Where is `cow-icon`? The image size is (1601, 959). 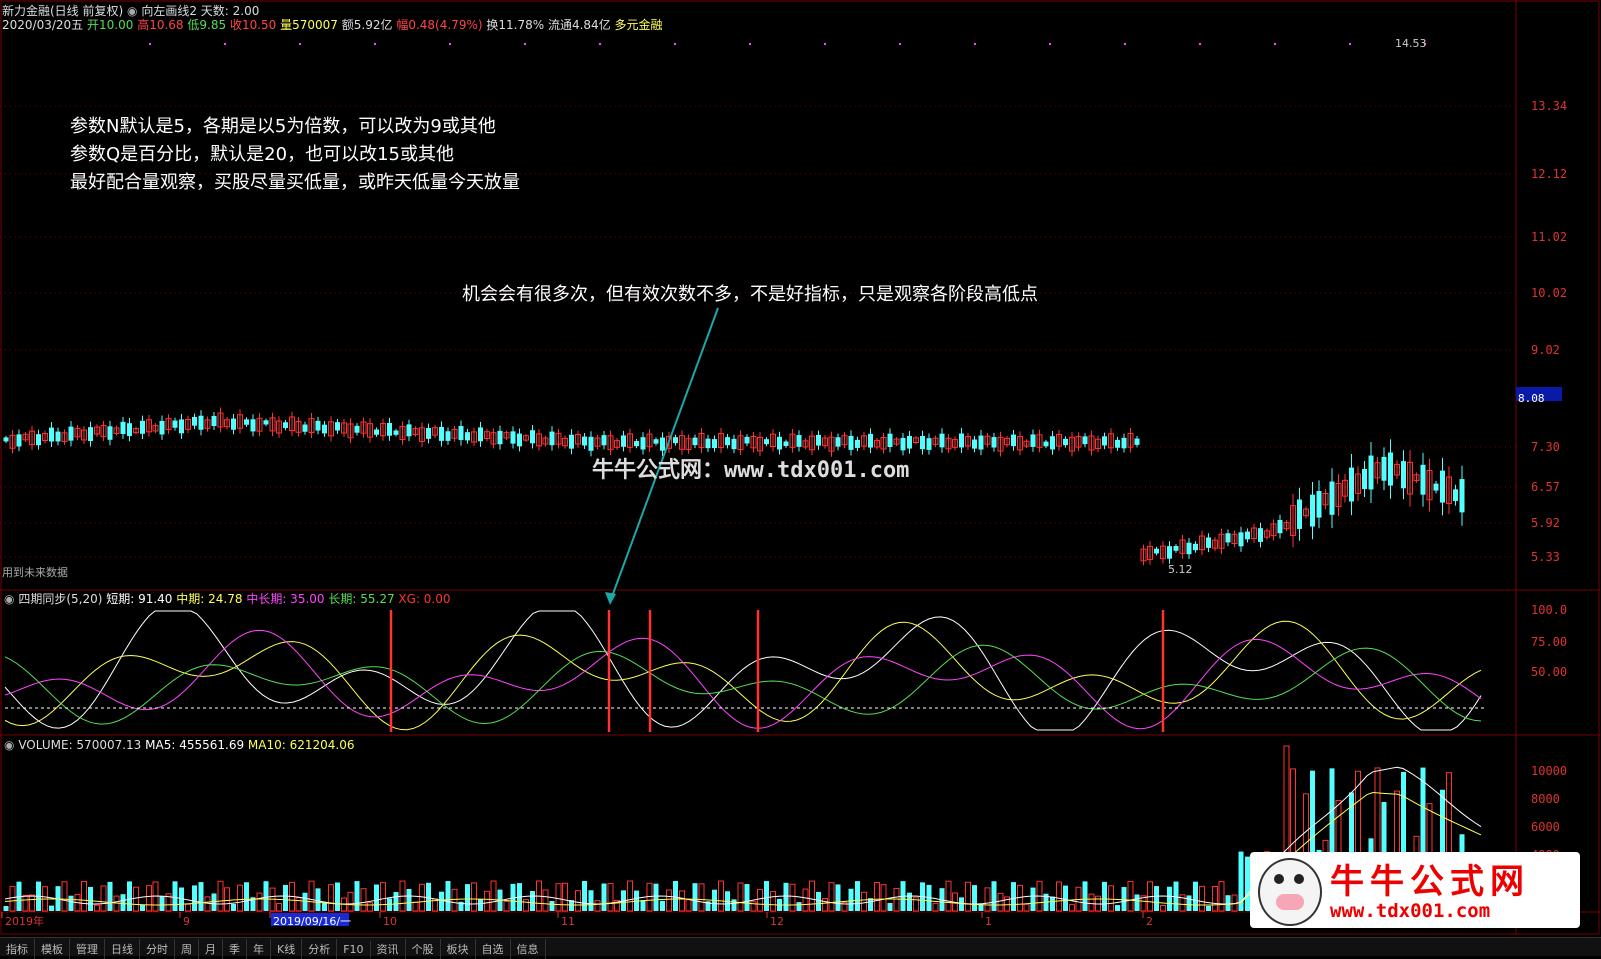
cow-icon is located at coordinates (1290, 892).